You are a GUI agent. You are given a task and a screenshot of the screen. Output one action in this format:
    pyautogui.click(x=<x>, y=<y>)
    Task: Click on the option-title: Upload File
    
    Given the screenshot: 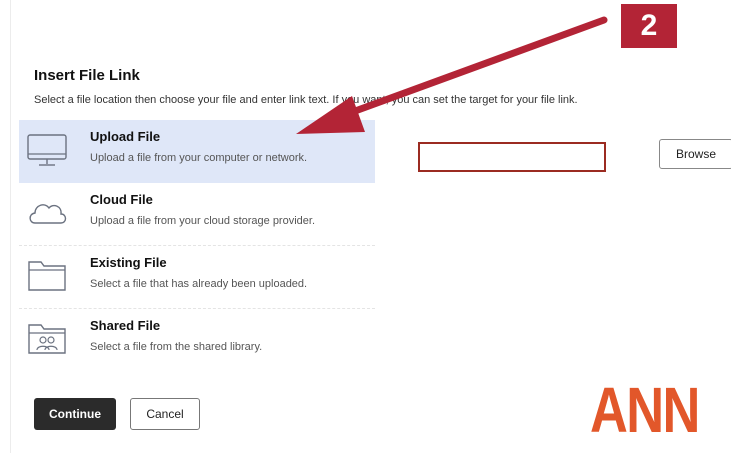 What is the action you would take?
    pyautogui.click(x=125, y=136)
    